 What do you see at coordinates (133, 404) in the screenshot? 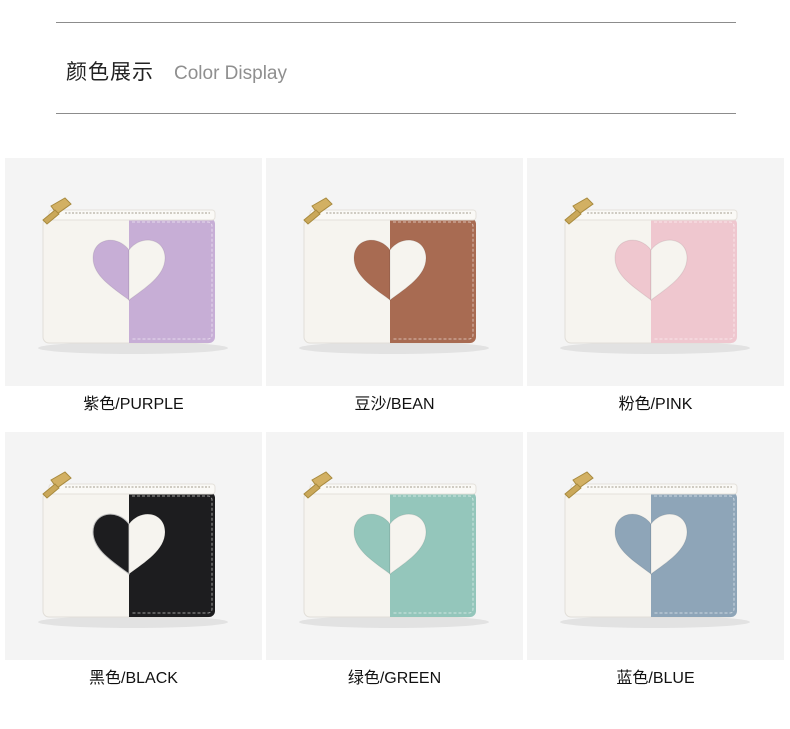
I see `variant-label-purple: 紫色/PURPLE` at bounding box center [133, 404].